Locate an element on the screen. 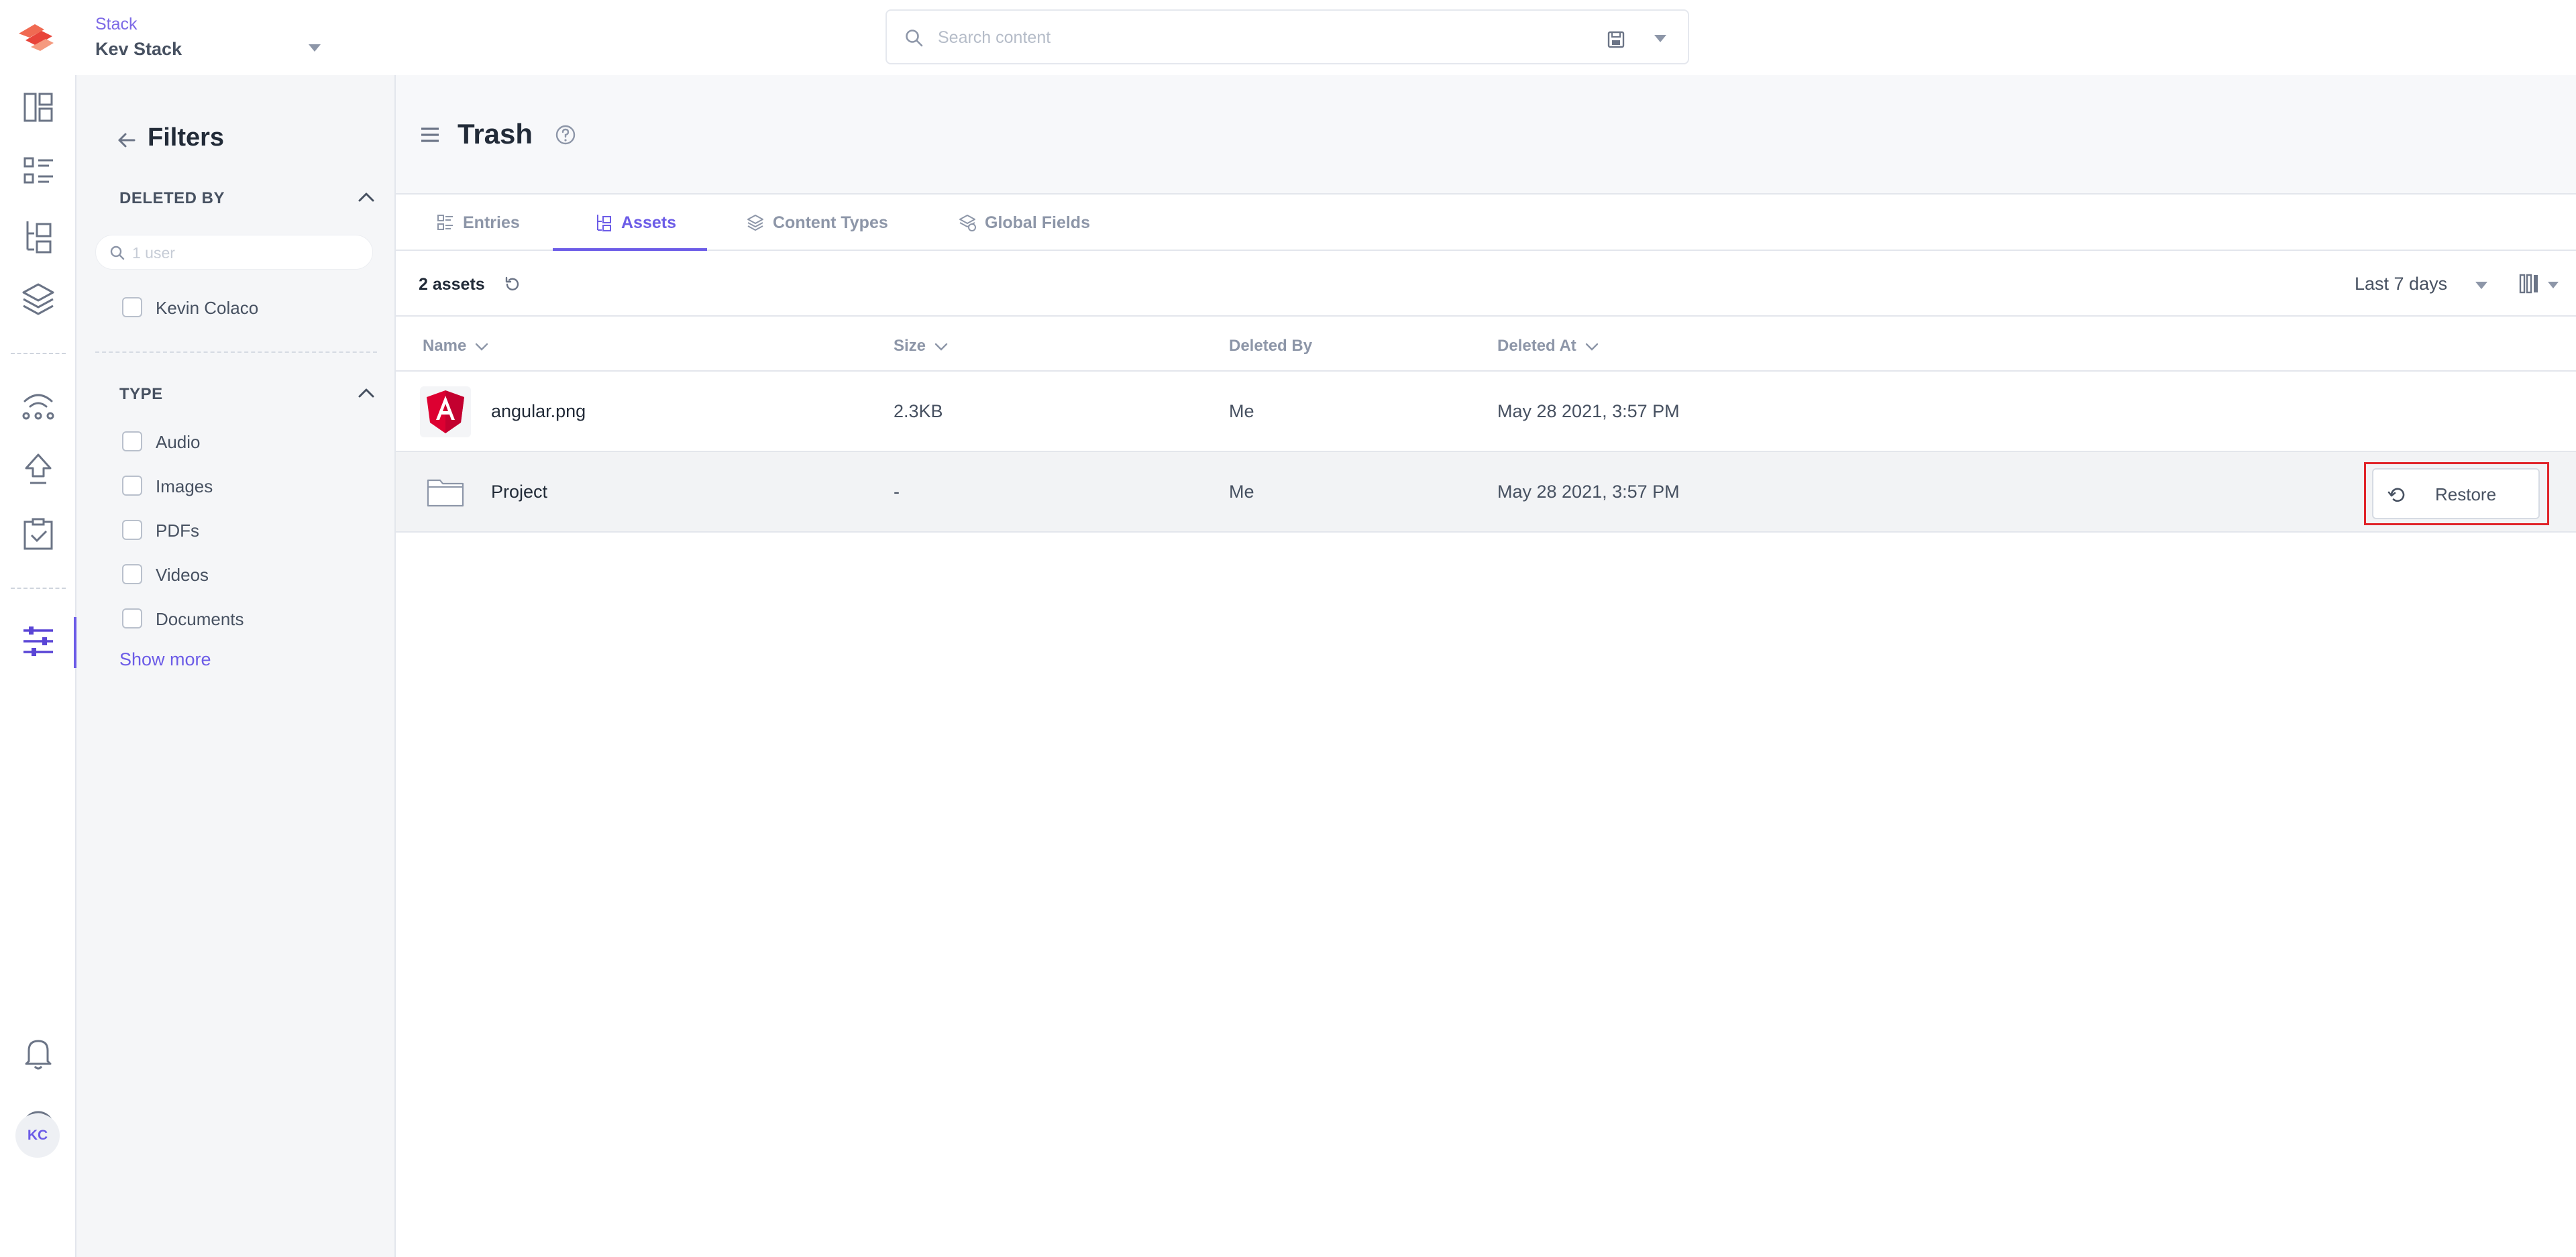 The width and height of the screenshot is (2576, 1257). tab-label: Entries is located at coordinates (491, 222).